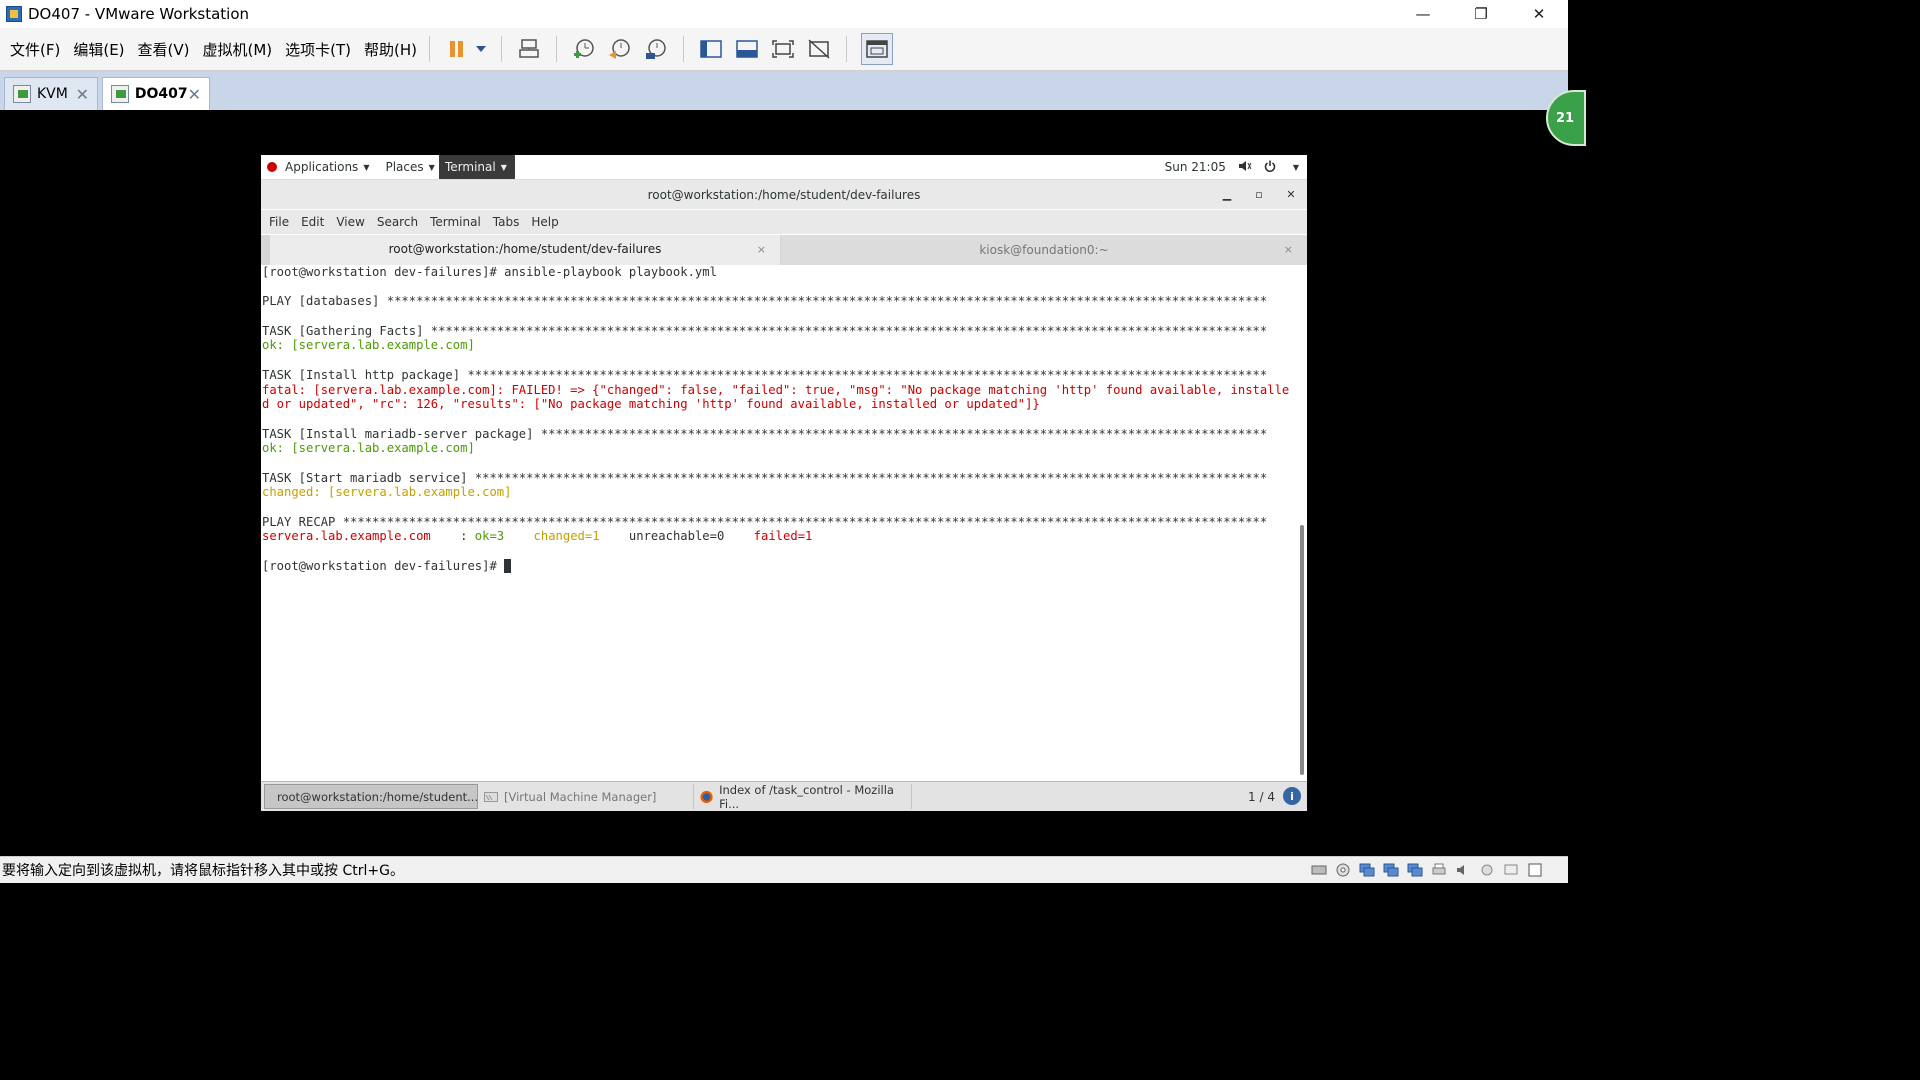 The height and width of the screenshot is (1080, 1920). Describe the element at coordinates (1343, 870) in the screenshot. I see `cd-dvd-icon` at that location.